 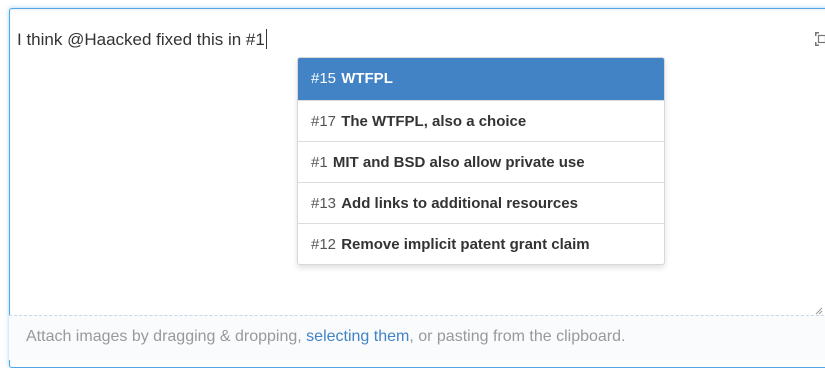 I want to click on issue-title: The WTFPL, also a choice, so click(x=433, y=121).